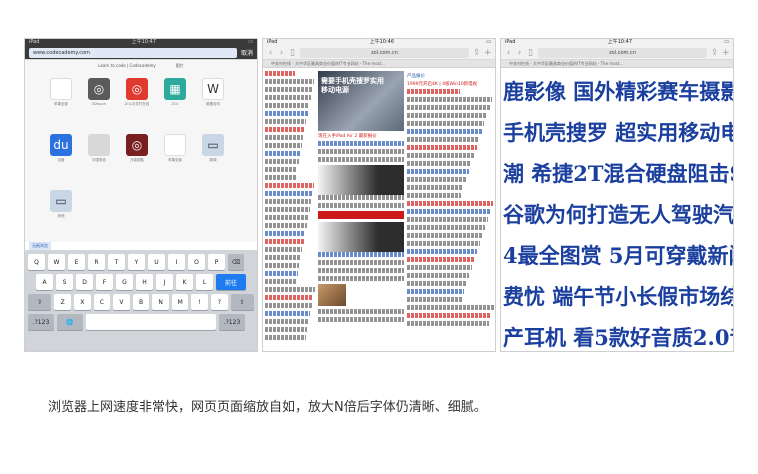  Describe the element at coordinates (618, 173) in the screenshot. I see `zoomed-headline: 潮 希捷2T混合硬盘阻击S` at that location.